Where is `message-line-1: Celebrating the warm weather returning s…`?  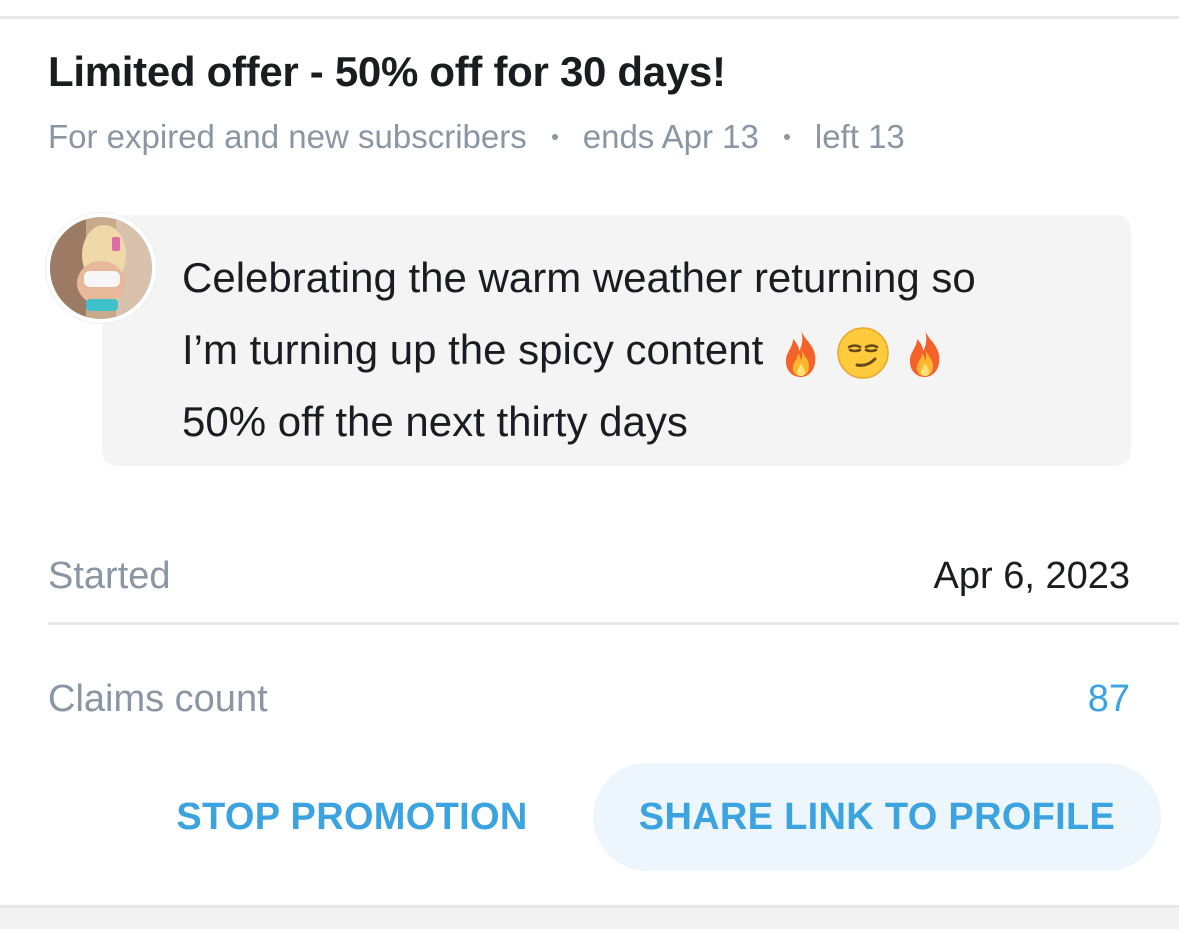 message-line-1: Celebrating the warm weather returning s… is located at coordinates (579, 277).